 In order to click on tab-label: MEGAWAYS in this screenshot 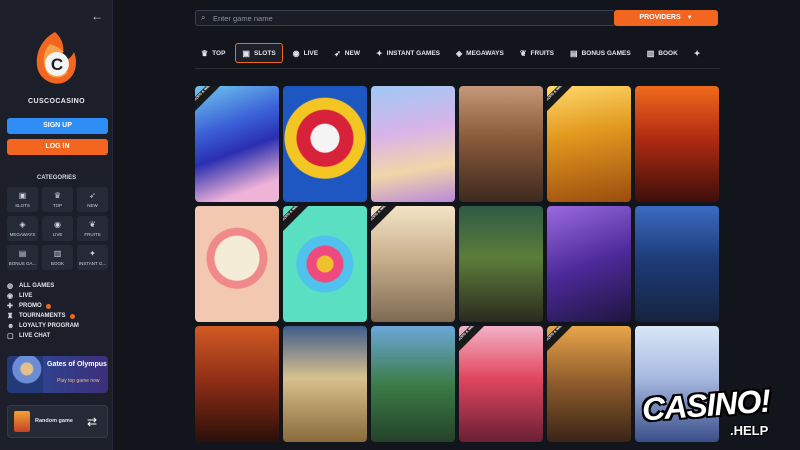, I will do `click(485, 53)`.